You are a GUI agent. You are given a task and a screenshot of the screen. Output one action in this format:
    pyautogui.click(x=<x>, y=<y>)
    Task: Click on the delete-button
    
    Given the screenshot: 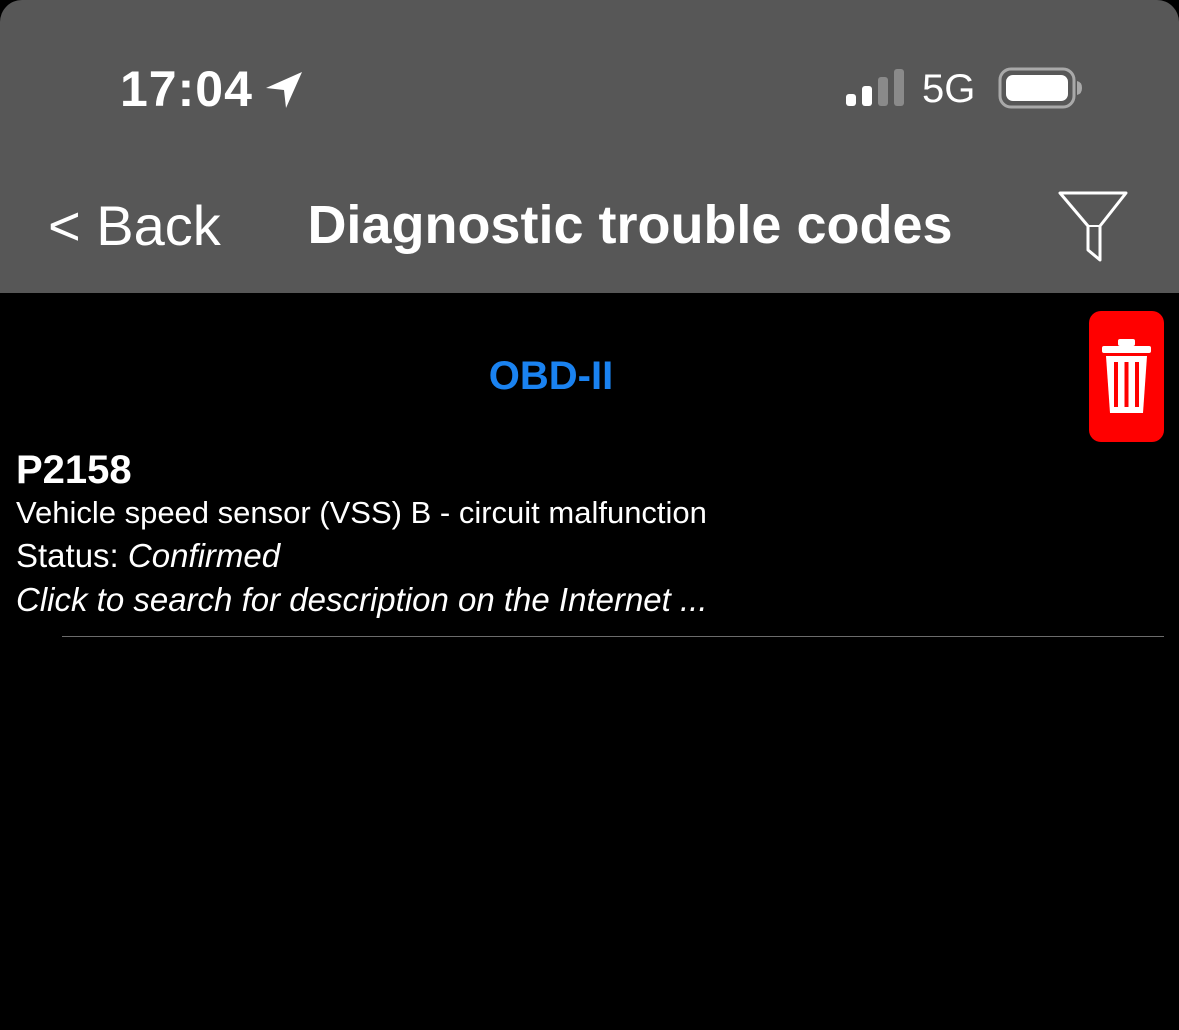 What is the action you would take?
    pyautogui.click(x=1126, y=376)
    